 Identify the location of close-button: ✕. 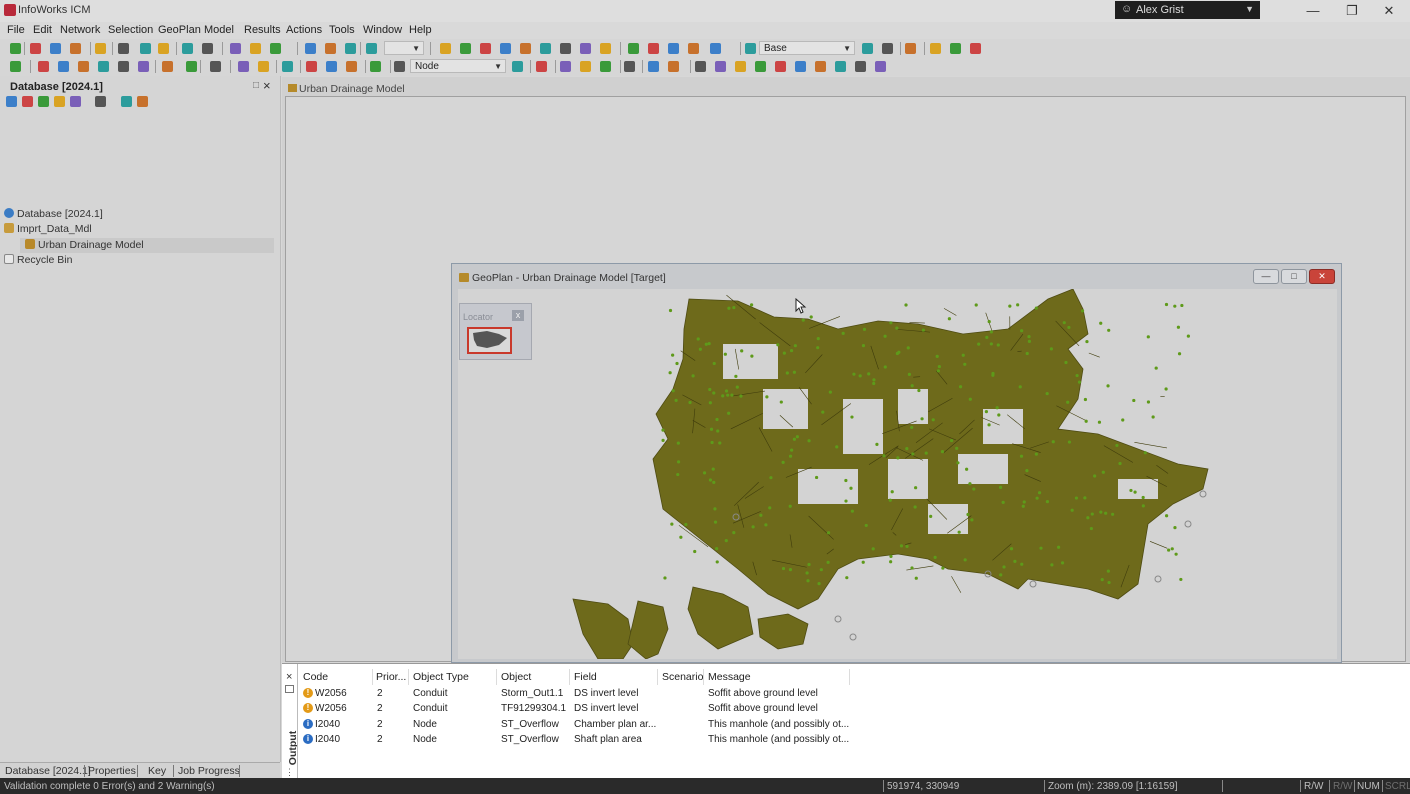
(1389, 11).